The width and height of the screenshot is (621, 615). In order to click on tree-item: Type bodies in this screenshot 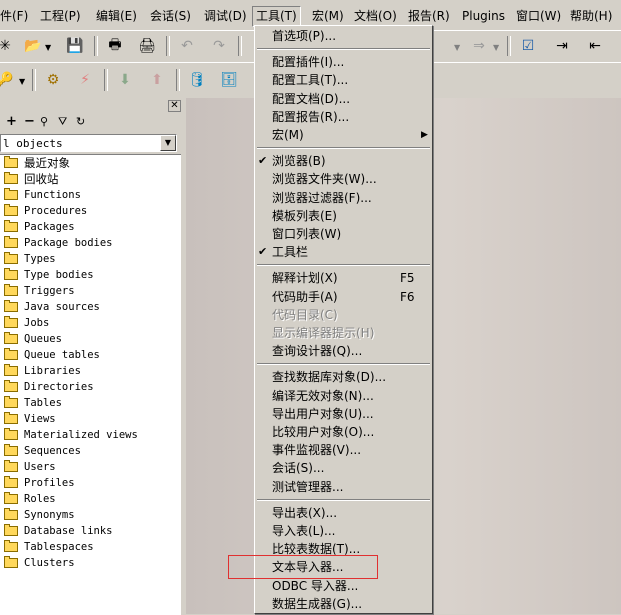, I will do `click(90, 275)`.